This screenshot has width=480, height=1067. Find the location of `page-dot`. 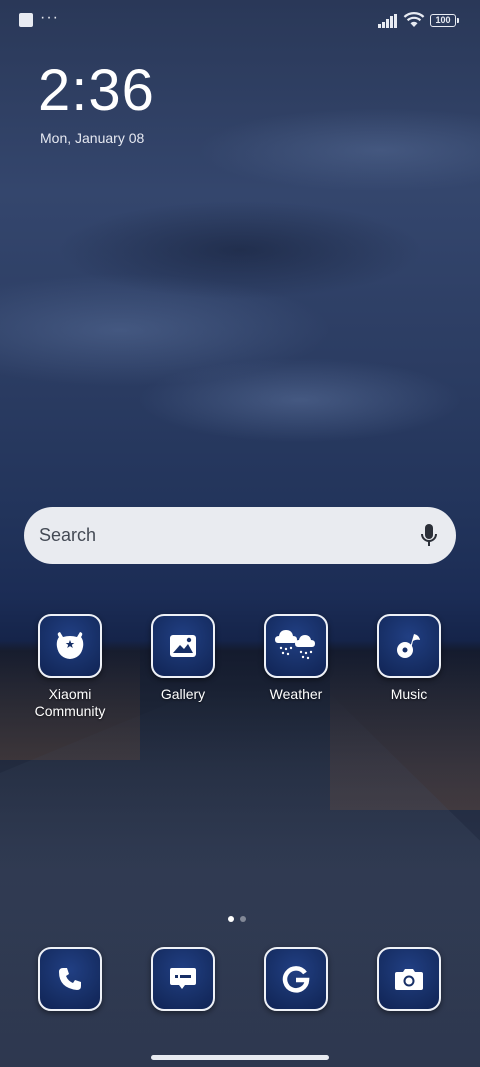

page-dot is located at coordinates (243, 919).